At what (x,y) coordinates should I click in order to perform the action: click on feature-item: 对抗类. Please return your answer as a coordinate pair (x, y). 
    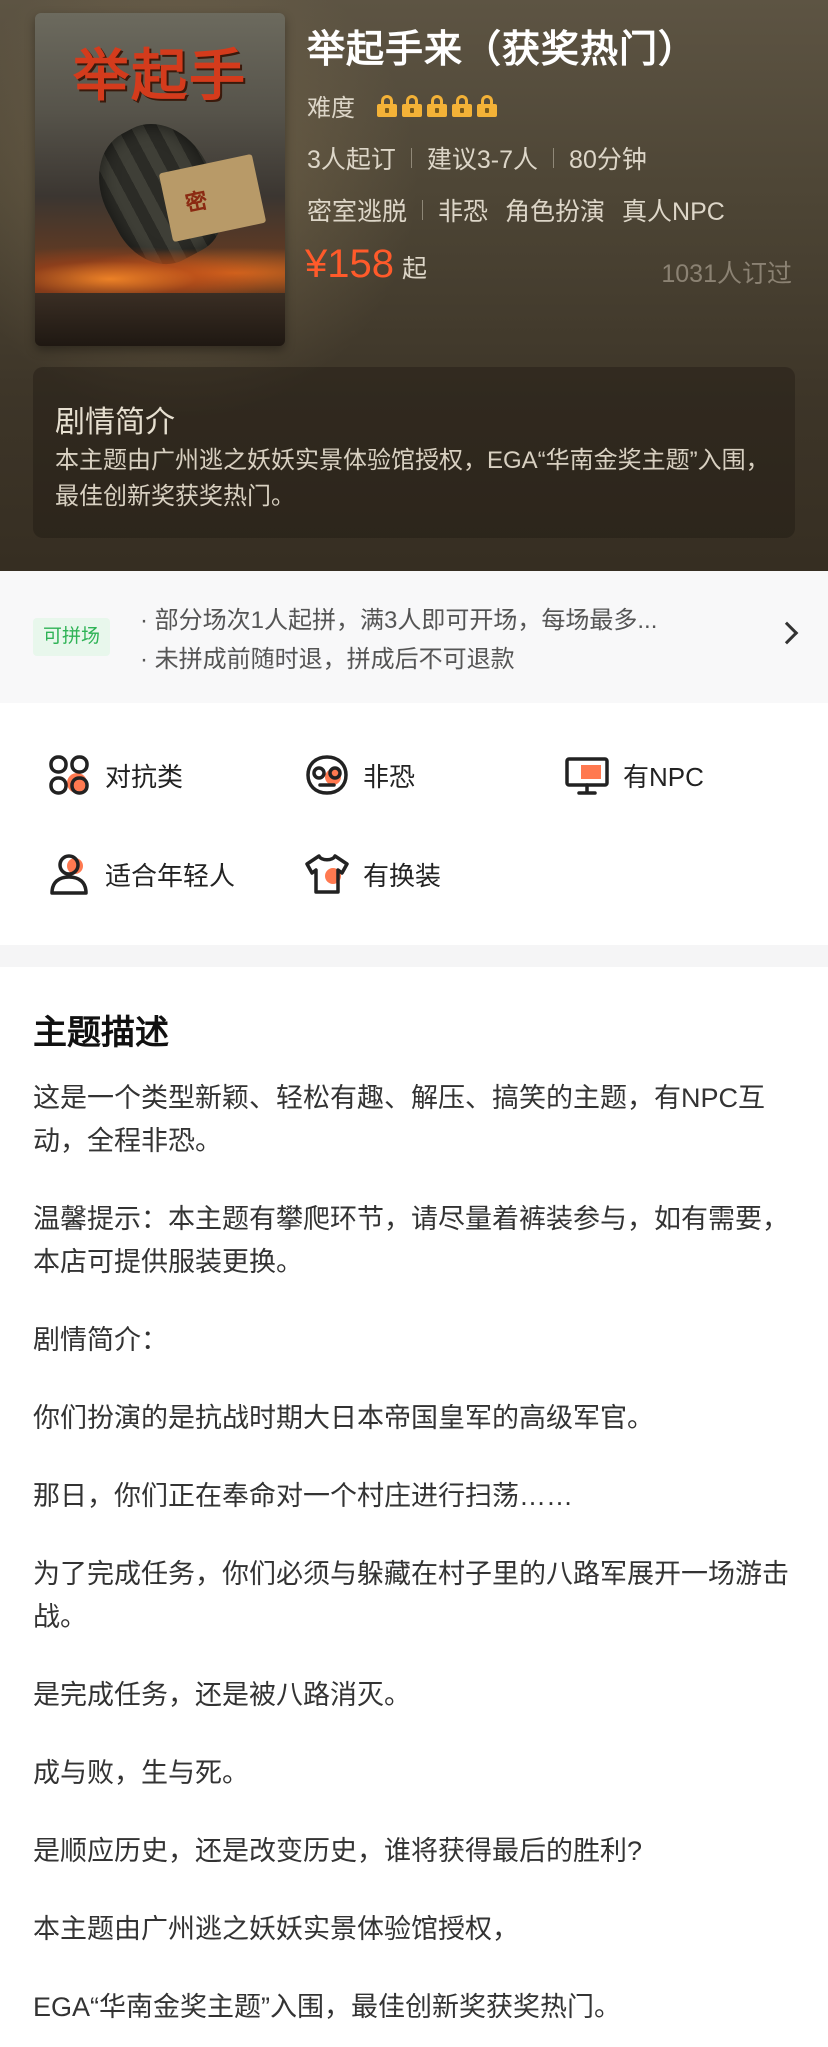
    Looking at the image, I should click on (114, 775).